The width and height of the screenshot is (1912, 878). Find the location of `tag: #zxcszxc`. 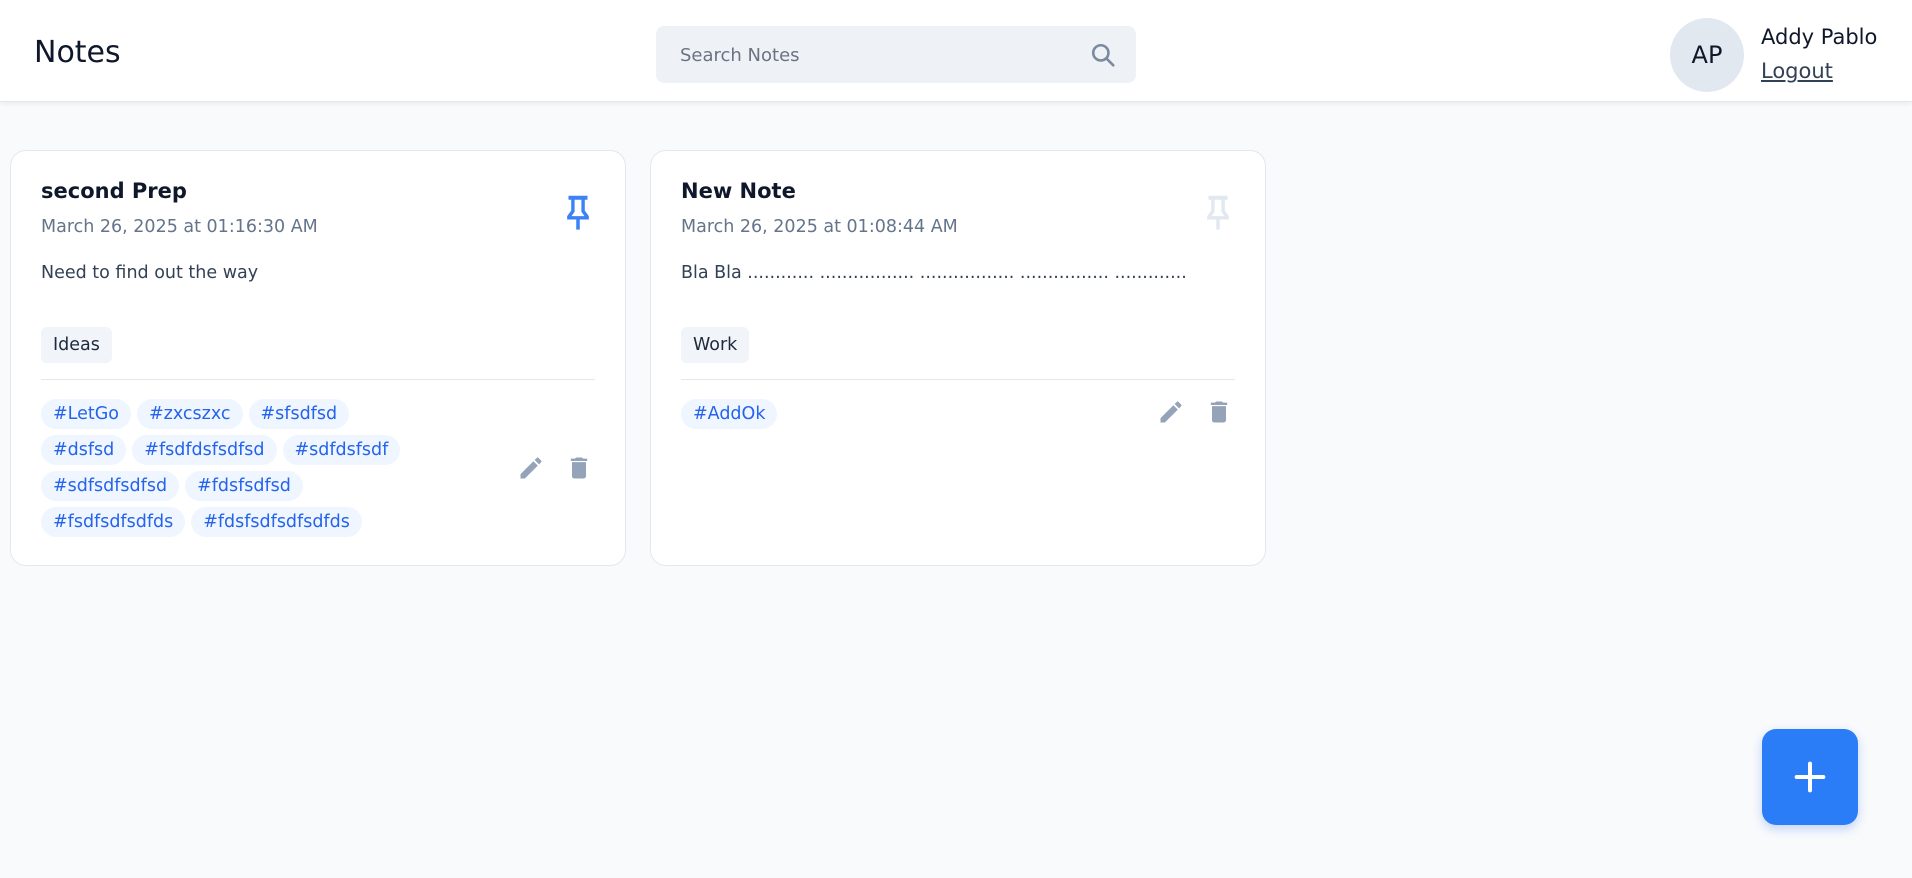

tag: #zxcszxc is located at coordinates (190, 414).